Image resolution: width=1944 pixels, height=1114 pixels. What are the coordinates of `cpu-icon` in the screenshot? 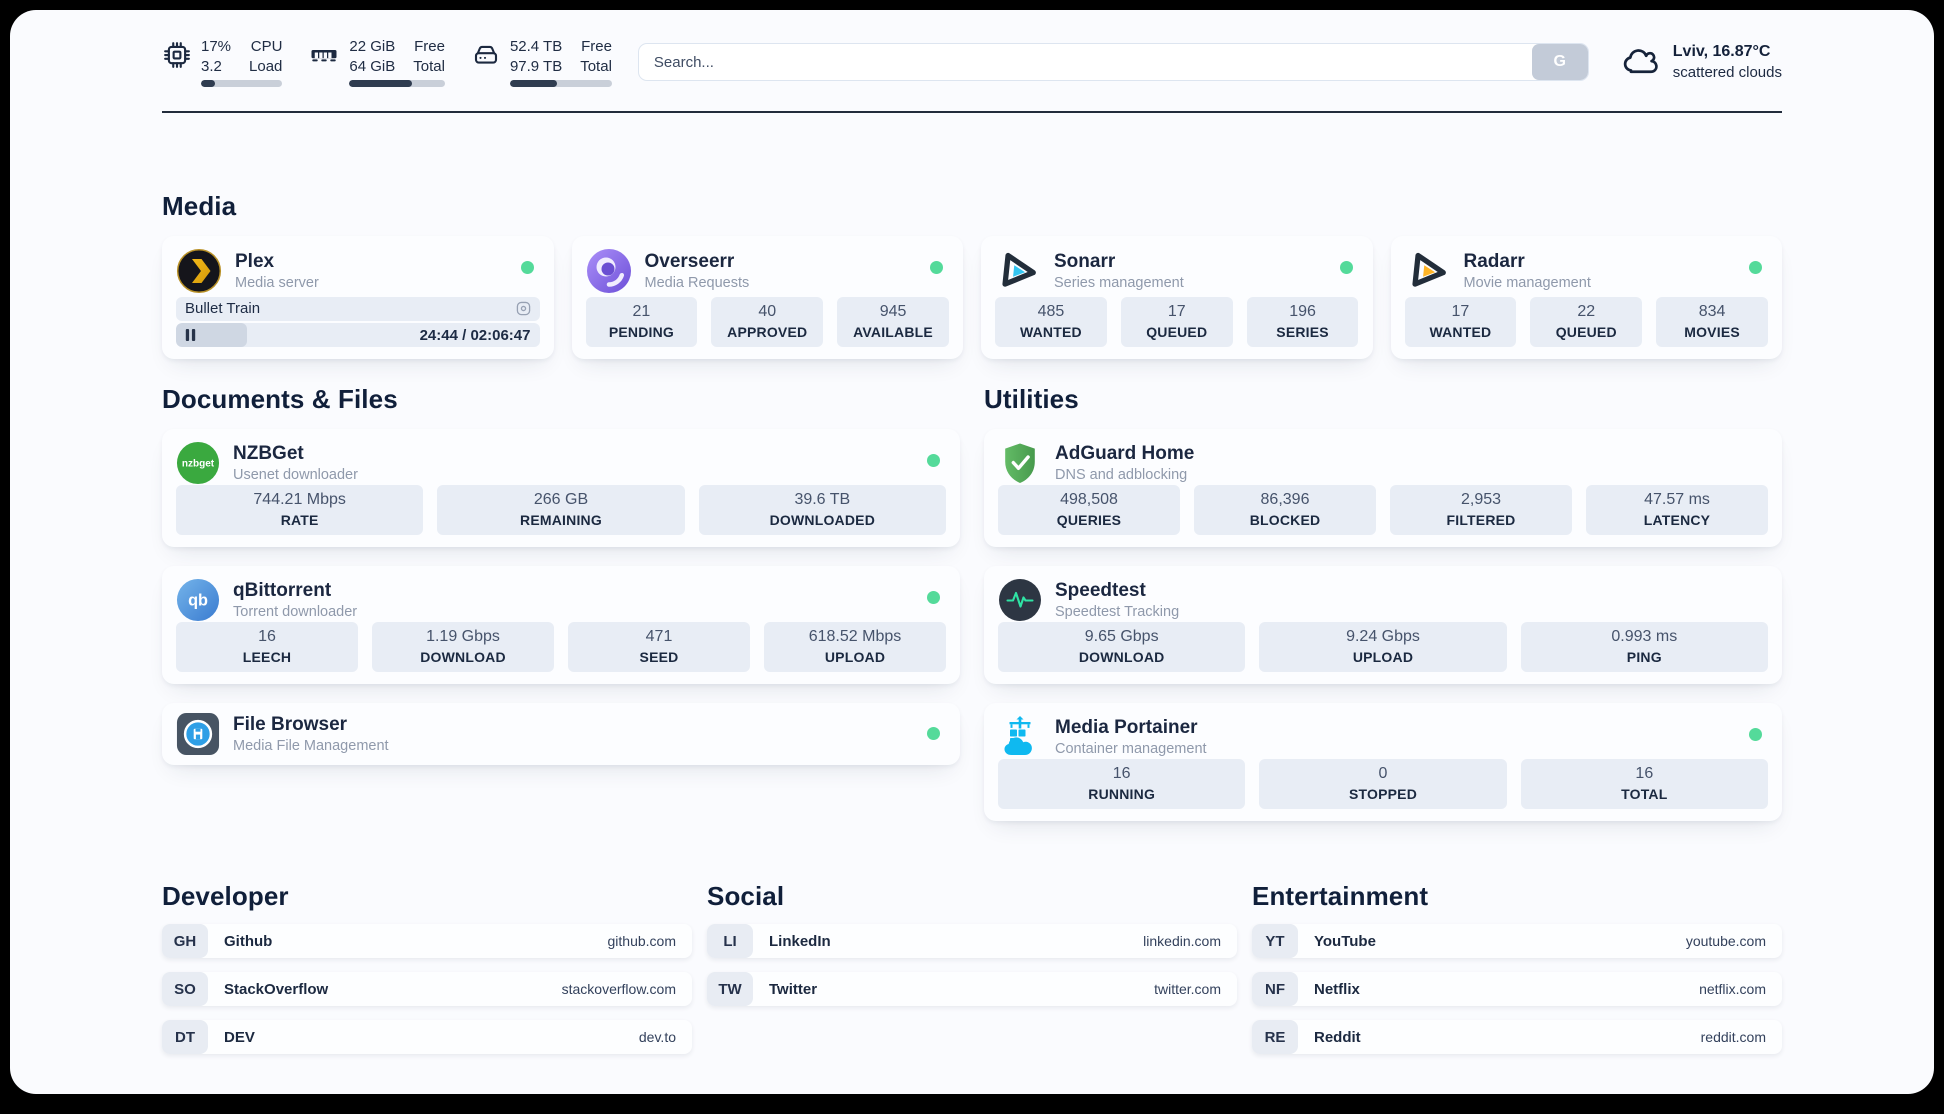 It's located at (177, 62).